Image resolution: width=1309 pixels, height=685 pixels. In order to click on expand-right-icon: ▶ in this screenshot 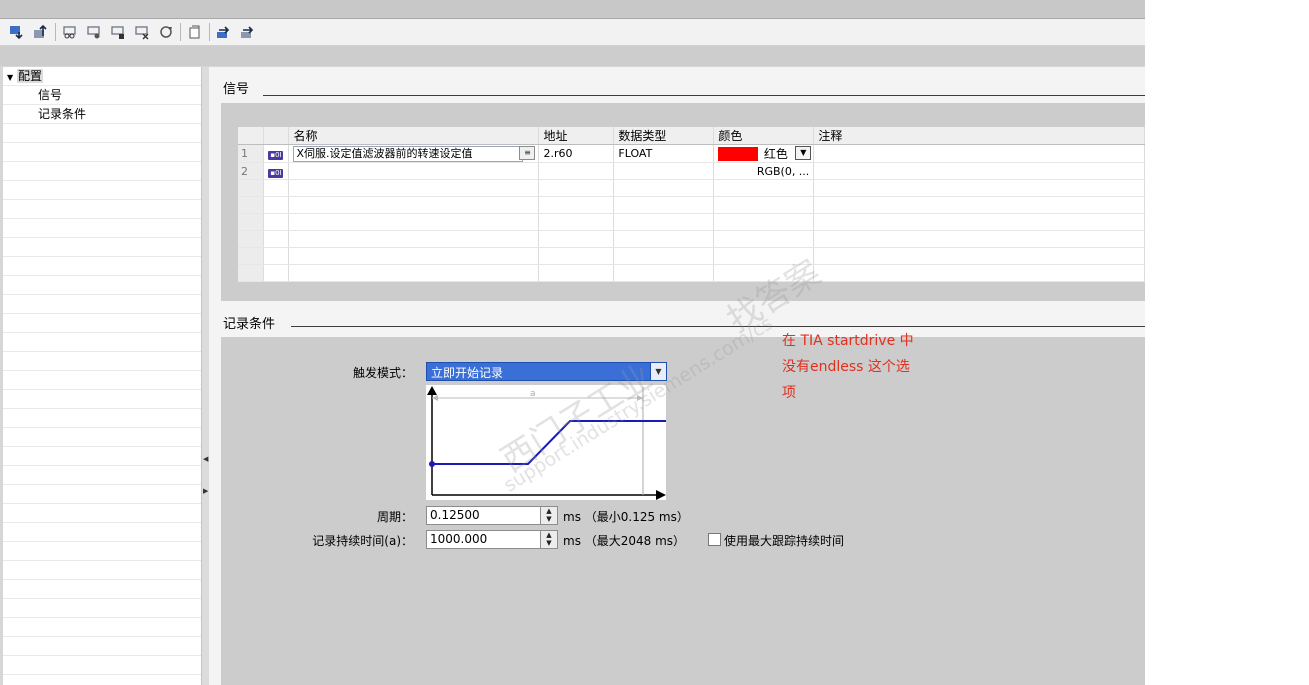, I will do `click(205, 491)`.